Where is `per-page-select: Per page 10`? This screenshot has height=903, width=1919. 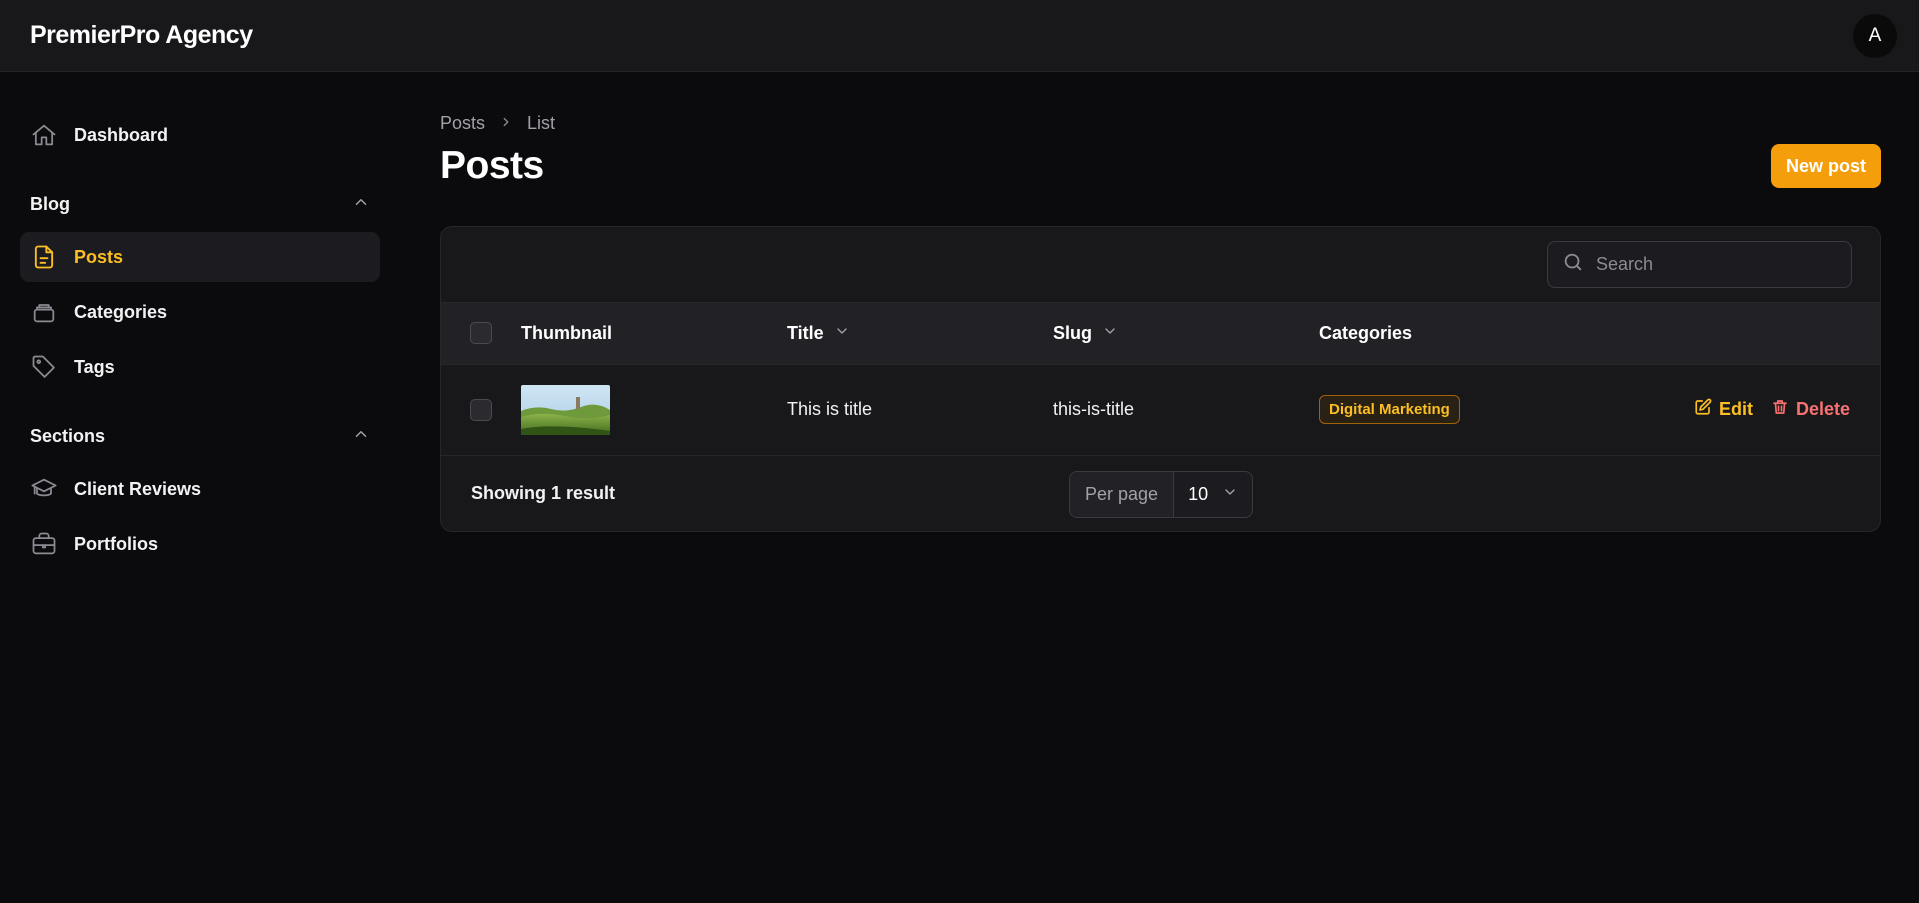
per-page-select: Per page 10 is located at coordinates (1161, 494).